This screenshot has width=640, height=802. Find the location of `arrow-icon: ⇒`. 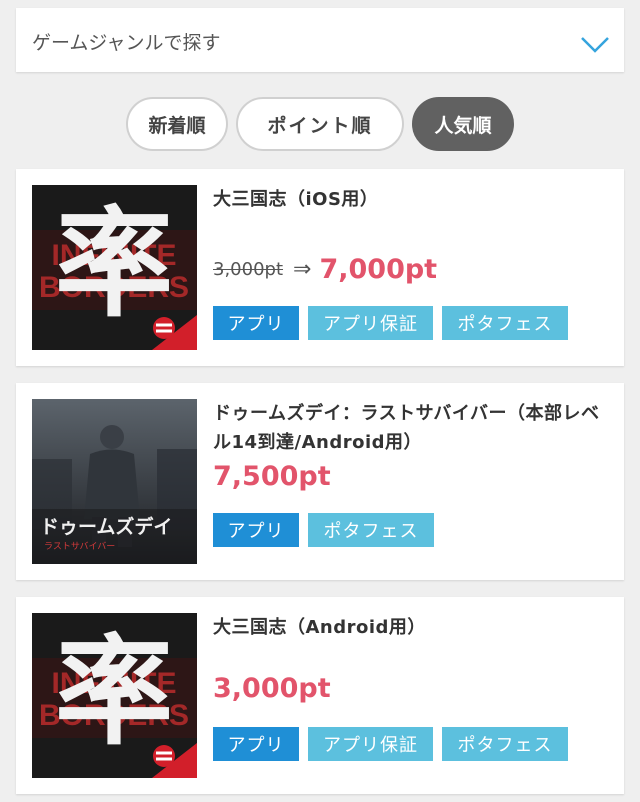

arrow-icon: ⇒ is located at coordinates (302, 269).